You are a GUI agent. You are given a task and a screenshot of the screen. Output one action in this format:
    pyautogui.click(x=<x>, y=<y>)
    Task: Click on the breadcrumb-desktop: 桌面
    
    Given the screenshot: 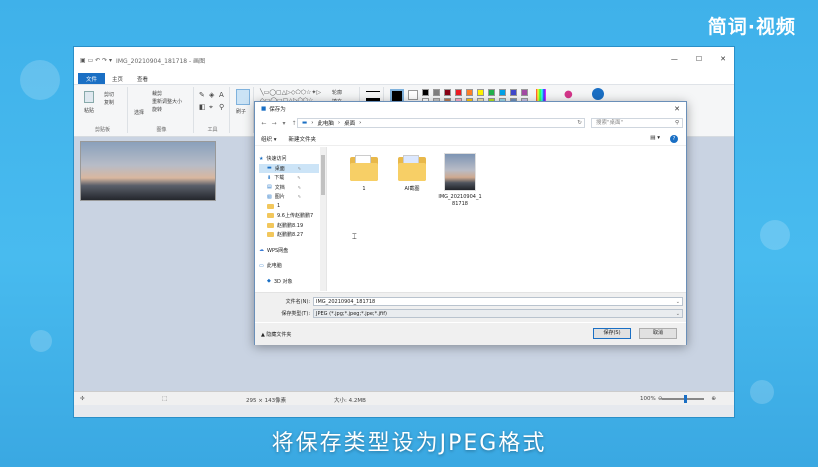 What is the action you would take?
    pyautogui.click(x=349, y=123)
    